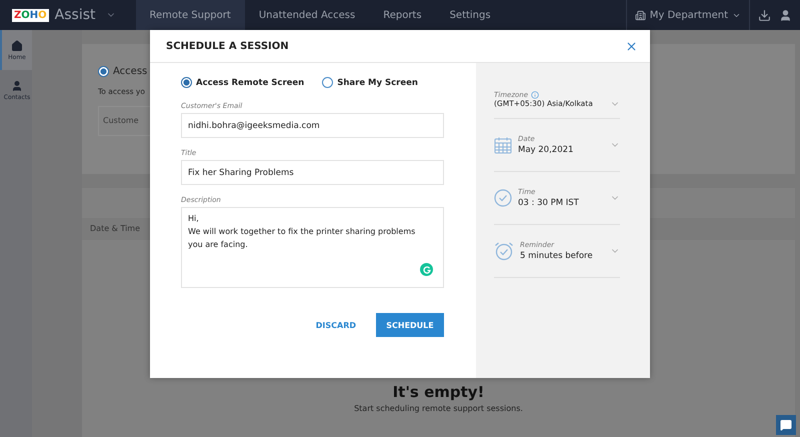 Image resolution: width=800 pixels, height=437 pixels. What do you see at coordinates (562, 256) in the screenshot?
I see `setting-value: 5 minutes before` at bounding box center [562, 256].